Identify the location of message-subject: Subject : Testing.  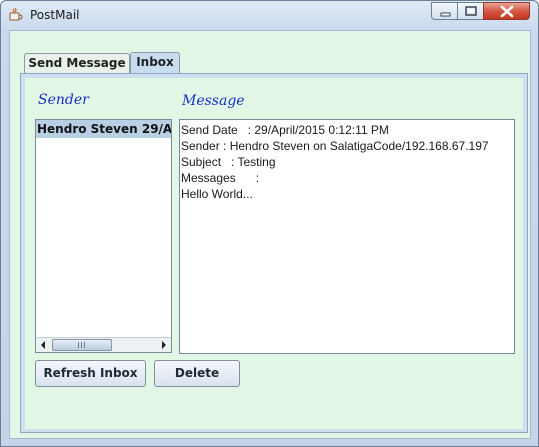
(228, 162).